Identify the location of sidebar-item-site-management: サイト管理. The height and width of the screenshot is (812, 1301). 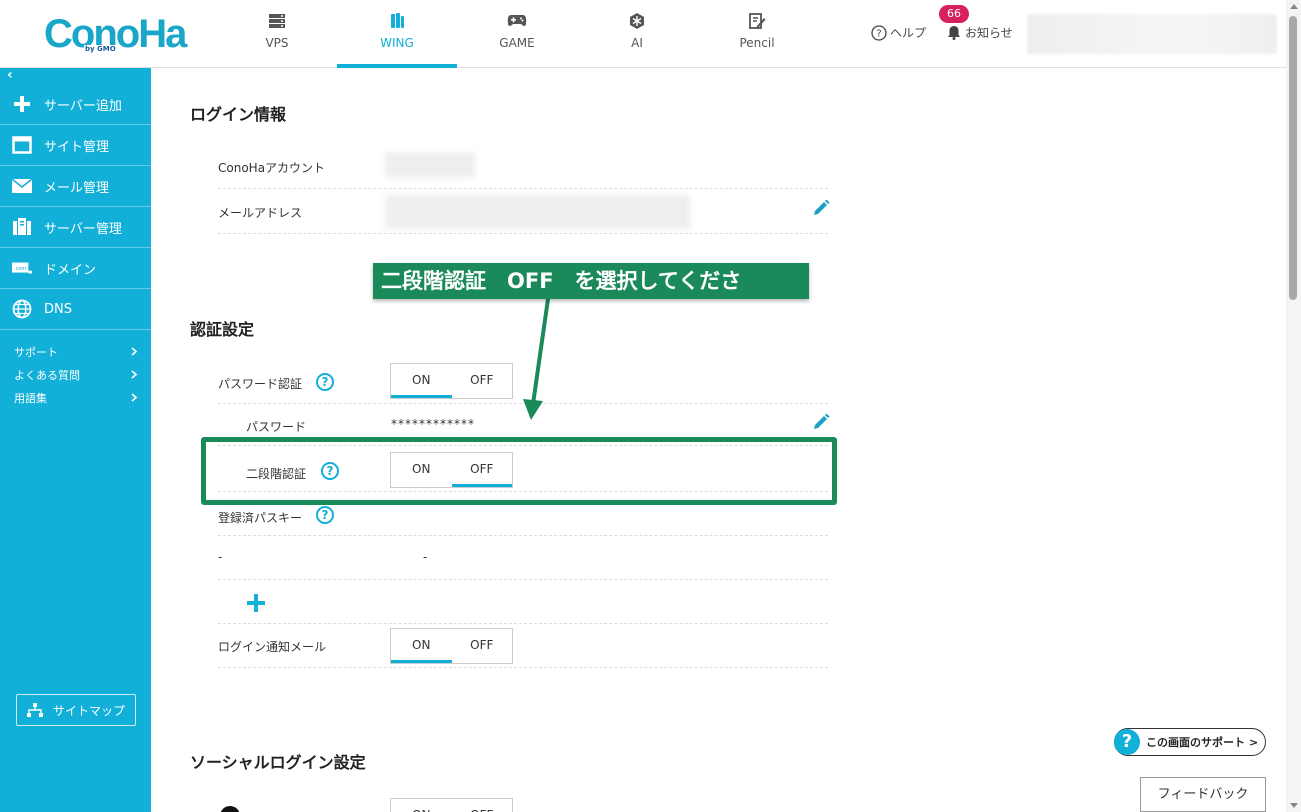
(75, 145).